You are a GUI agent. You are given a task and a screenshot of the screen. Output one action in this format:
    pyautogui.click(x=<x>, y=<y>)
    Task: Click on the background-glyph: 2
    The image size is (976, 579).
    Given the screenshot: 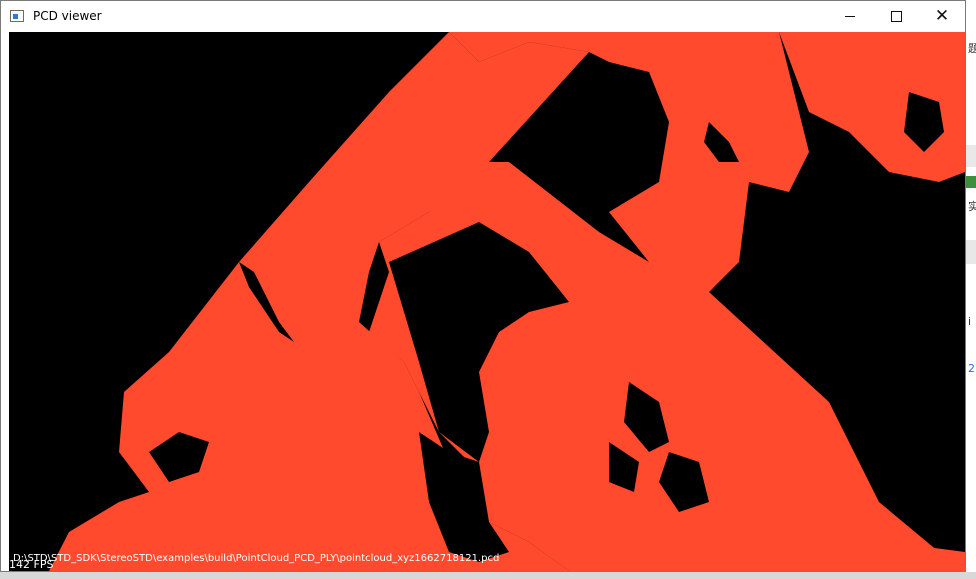 What is the action you would take?
    pyautogui.click(x=971, y=368)
    